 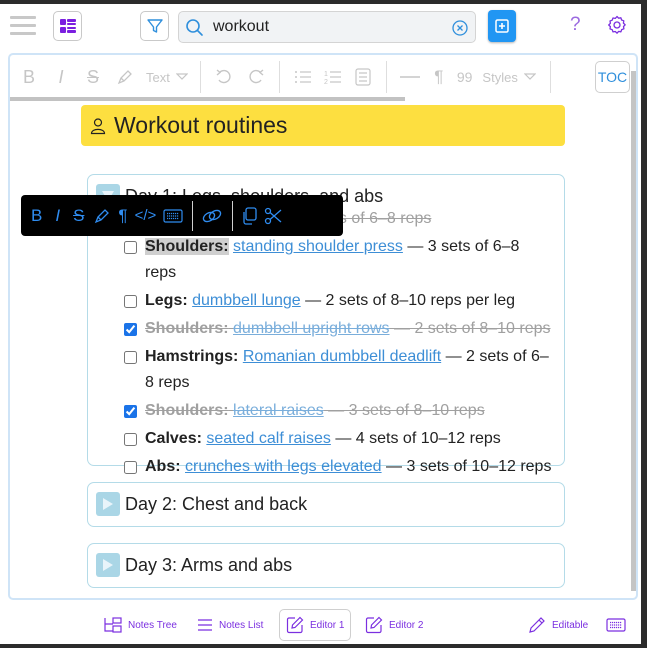 What do you see at coordinates (558, 625) in the screenshot?
I see `editable-toggle: Editable` at bounding box center [558, 625].